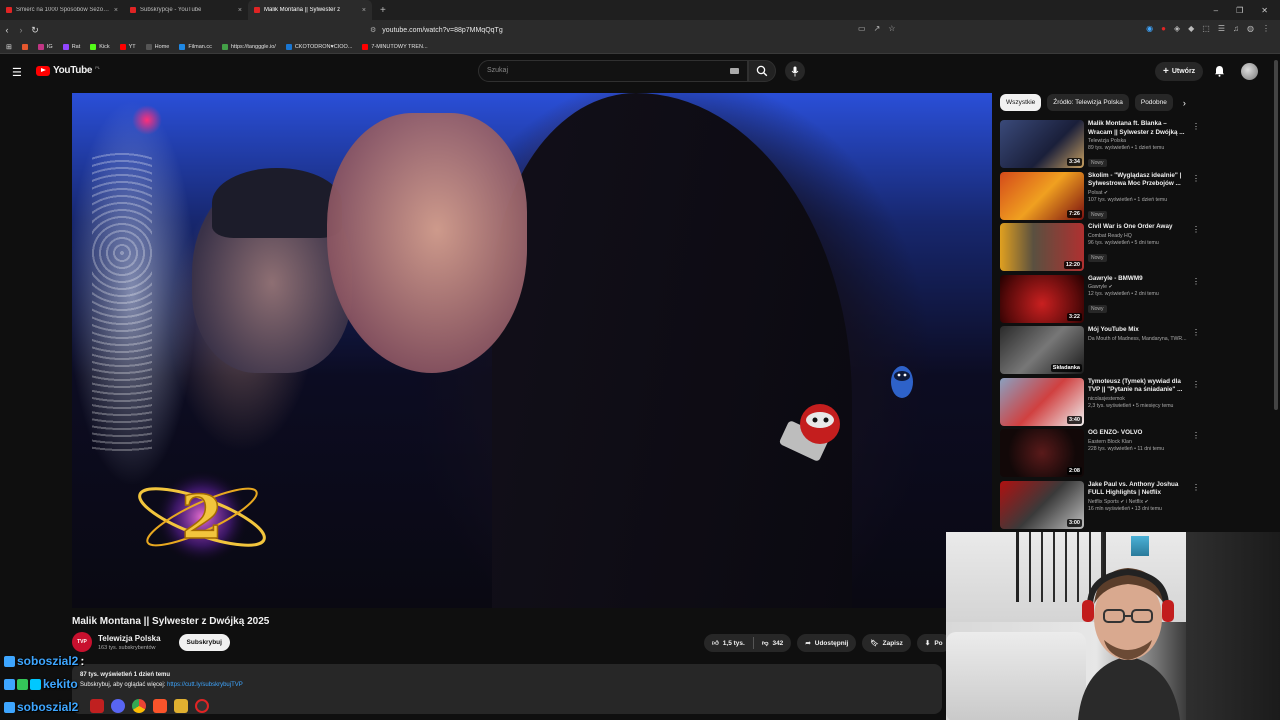 The height and width of the screenshot is (720, 1280). What do you see at coordinates (68, 70) in the screenshot?
I see `youtube-logo: YouTube PL` at bounding box center [68, 70].